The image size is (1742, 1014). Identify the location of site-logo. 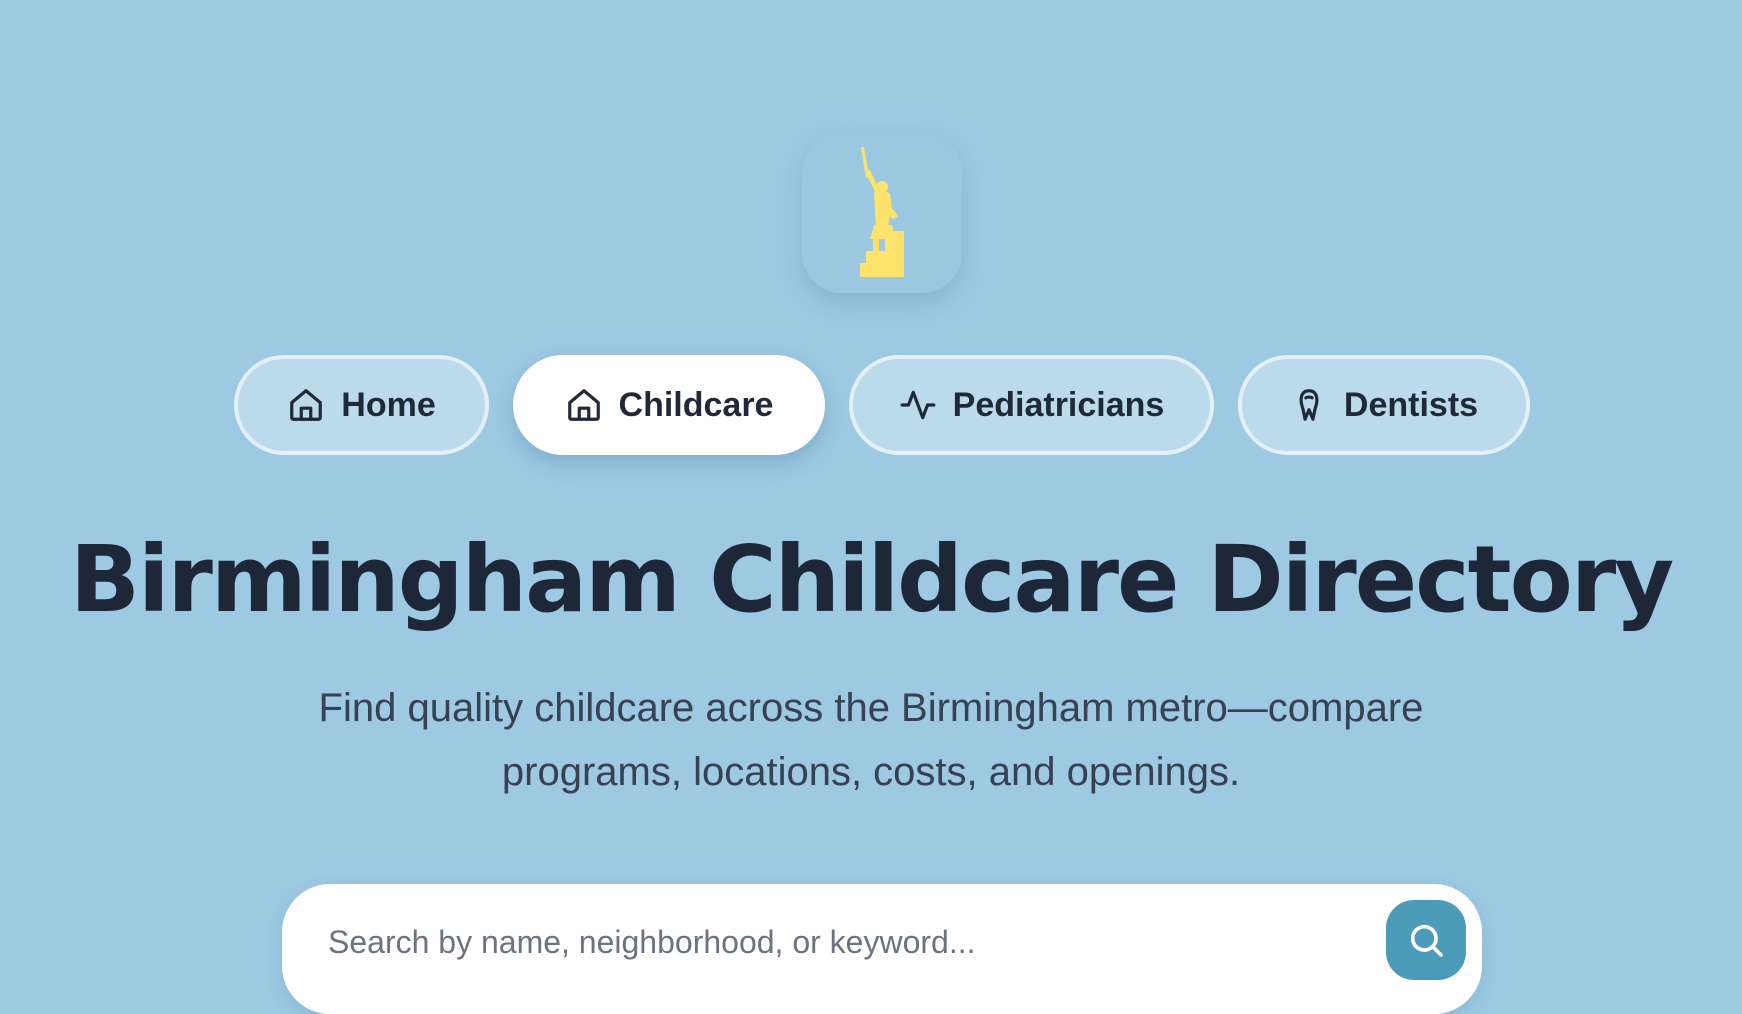
(882, 213).